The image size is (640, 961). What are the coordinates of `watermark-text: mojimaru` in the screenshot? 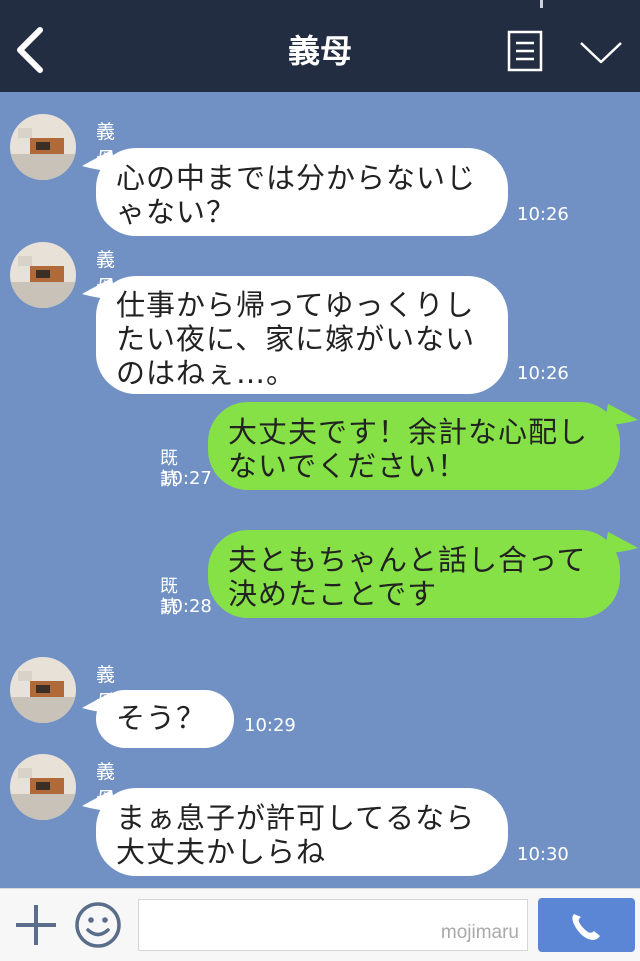 It's located at (479, 932).